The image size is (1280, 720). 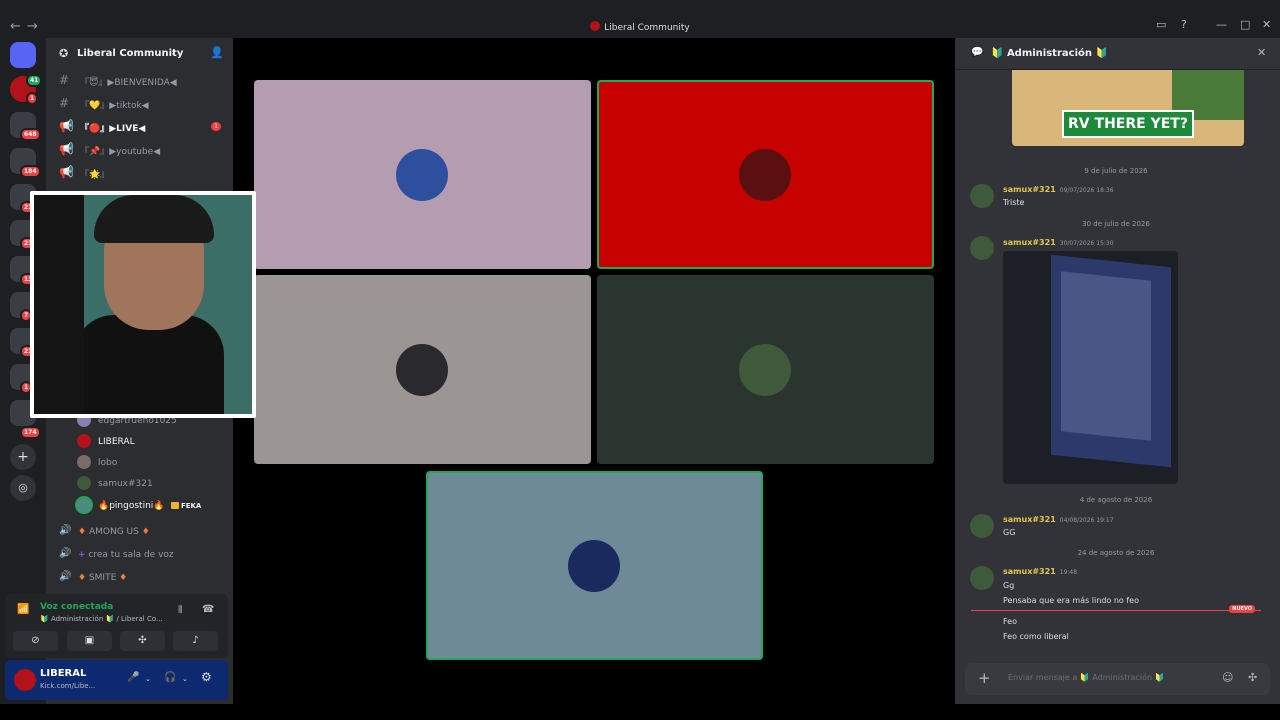 I want to click on voice-channel-smite: 🔊 ♦ SMITE ♦, so click(x=139, y=579).